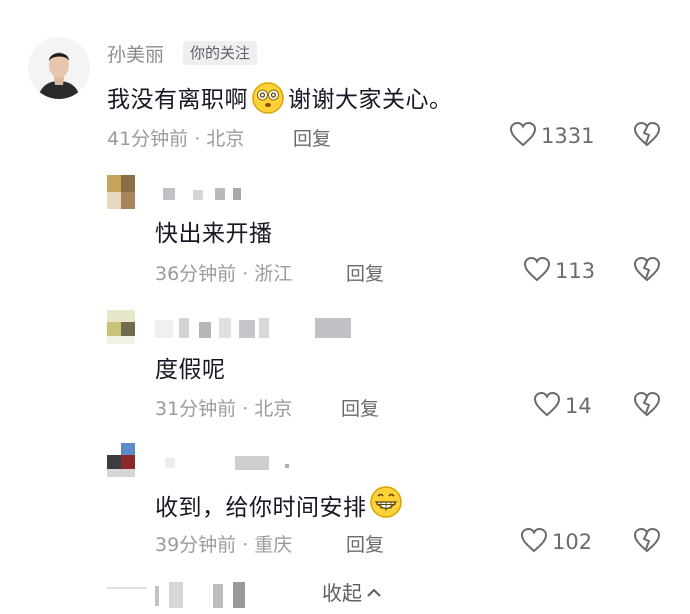  What do you see at coordinates (220, 53) in the screenshot?
I see `following-badge: 你的关注` at bounding box center [220, 53].